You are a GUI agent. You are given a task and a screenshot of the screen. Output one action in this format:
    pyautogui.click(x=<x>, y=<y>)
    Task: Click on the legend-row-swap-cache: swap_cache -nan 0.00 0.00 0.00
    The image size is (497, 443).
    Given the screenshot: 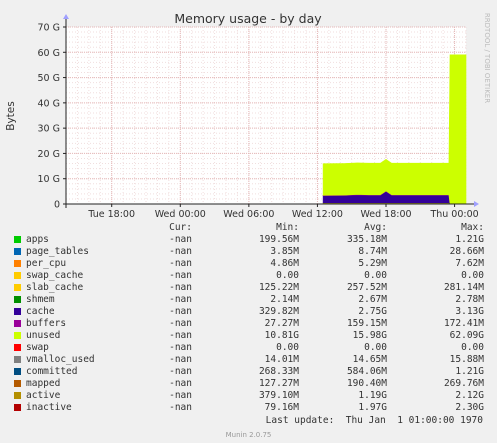 What is the action you would take?
    pyautogui.click(x=248, y=276)
    